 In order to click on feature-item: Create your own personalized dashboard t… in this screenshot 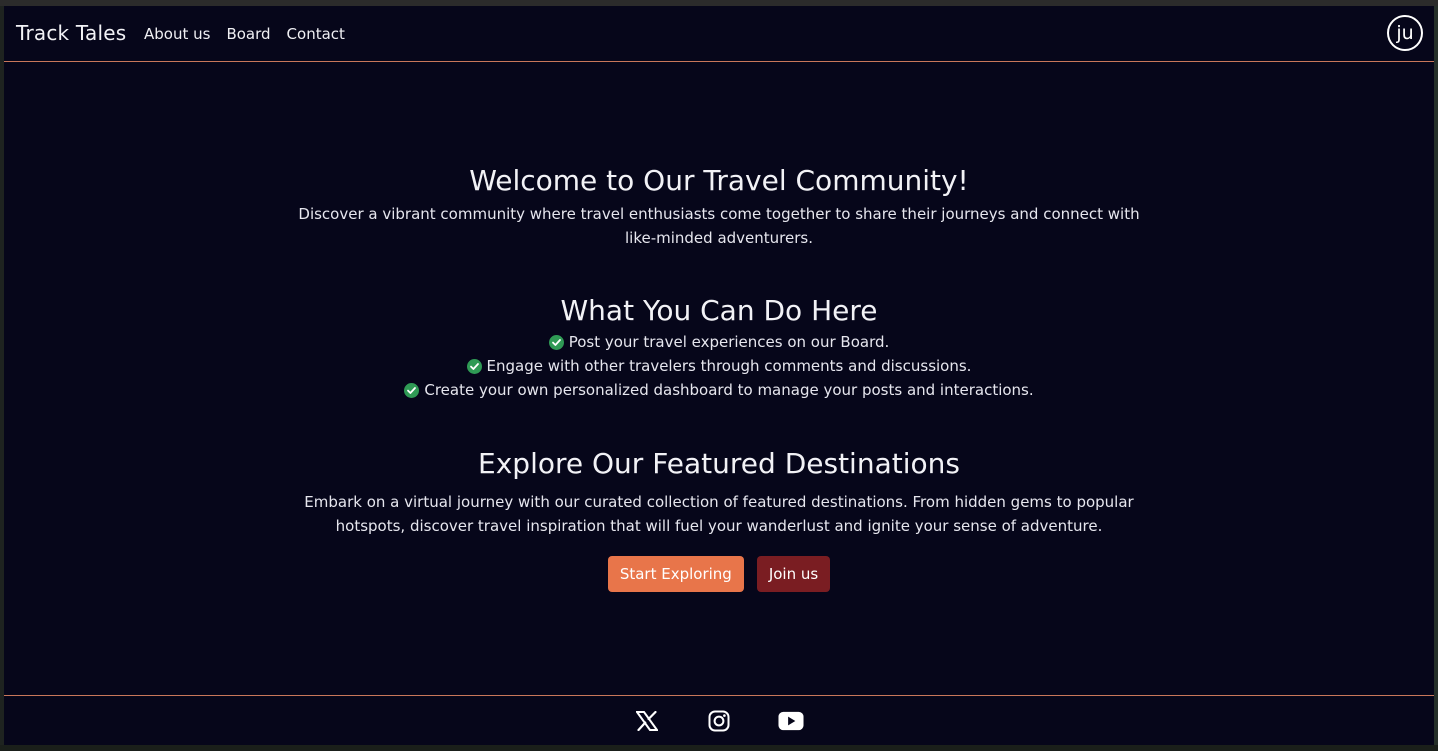, I will do `click(719, 390)`.